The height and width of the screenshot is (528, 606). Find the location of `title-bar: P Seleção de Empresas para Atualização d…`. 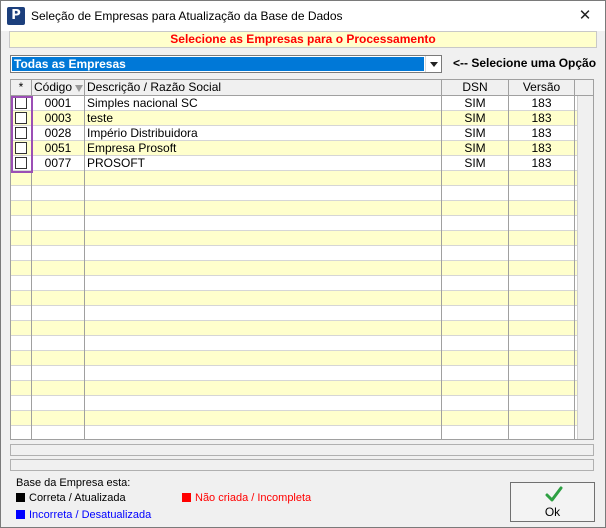

title-bar: P Seleção de Empresas para Atualização d… is located at coordinates (303, 16).